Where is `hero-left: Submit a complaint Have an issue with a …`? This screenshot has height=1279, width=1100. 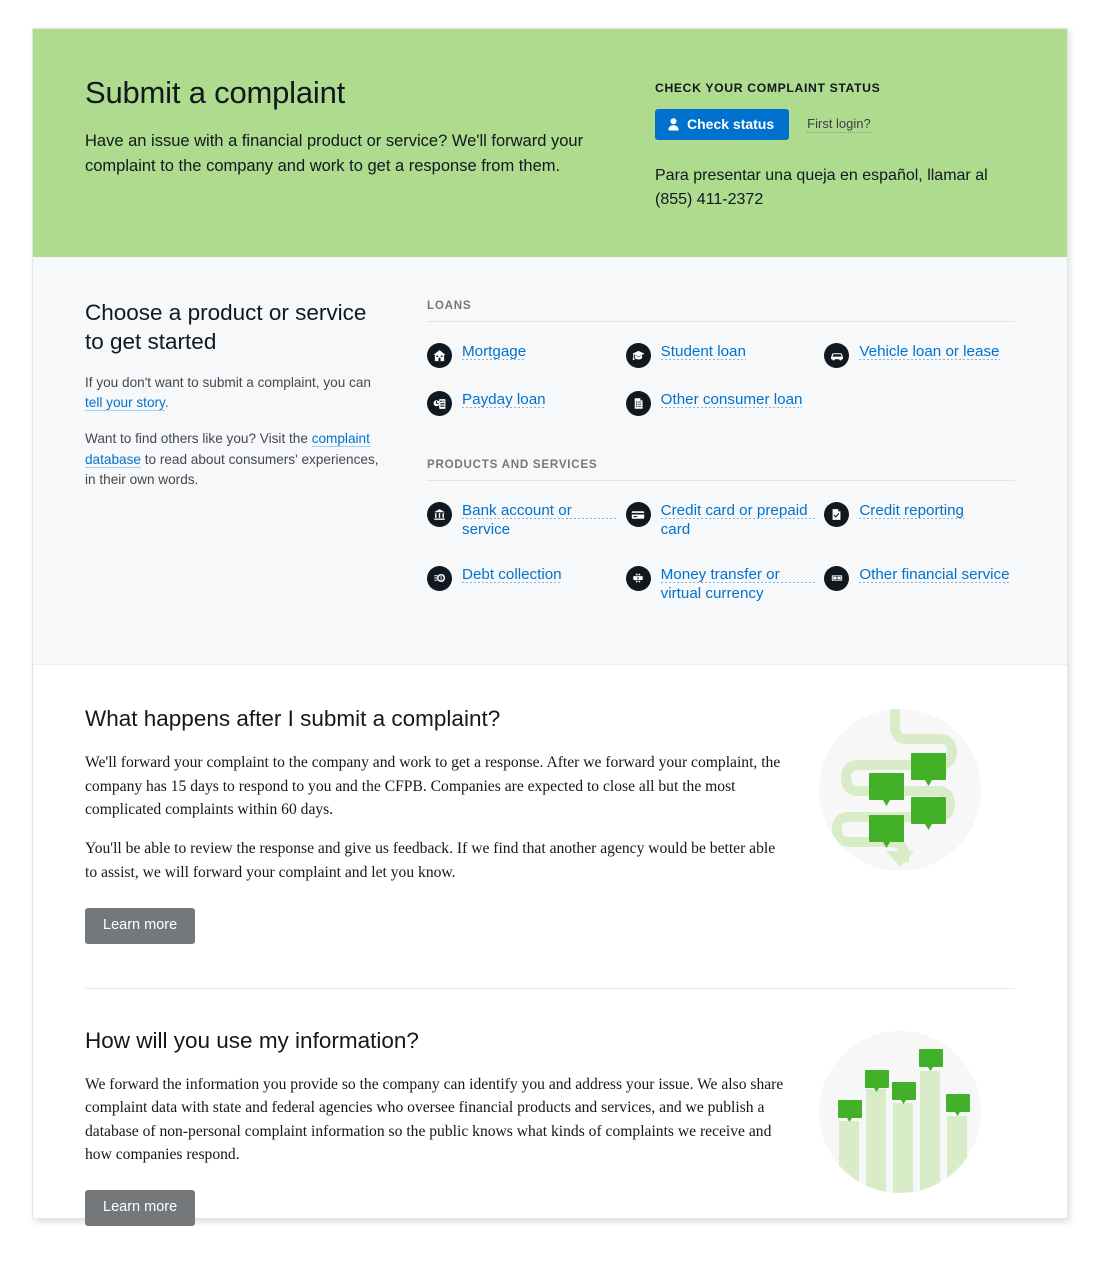 hero-left: Submit a complaint Have an issue with a … is located at coordinates (370, 127).